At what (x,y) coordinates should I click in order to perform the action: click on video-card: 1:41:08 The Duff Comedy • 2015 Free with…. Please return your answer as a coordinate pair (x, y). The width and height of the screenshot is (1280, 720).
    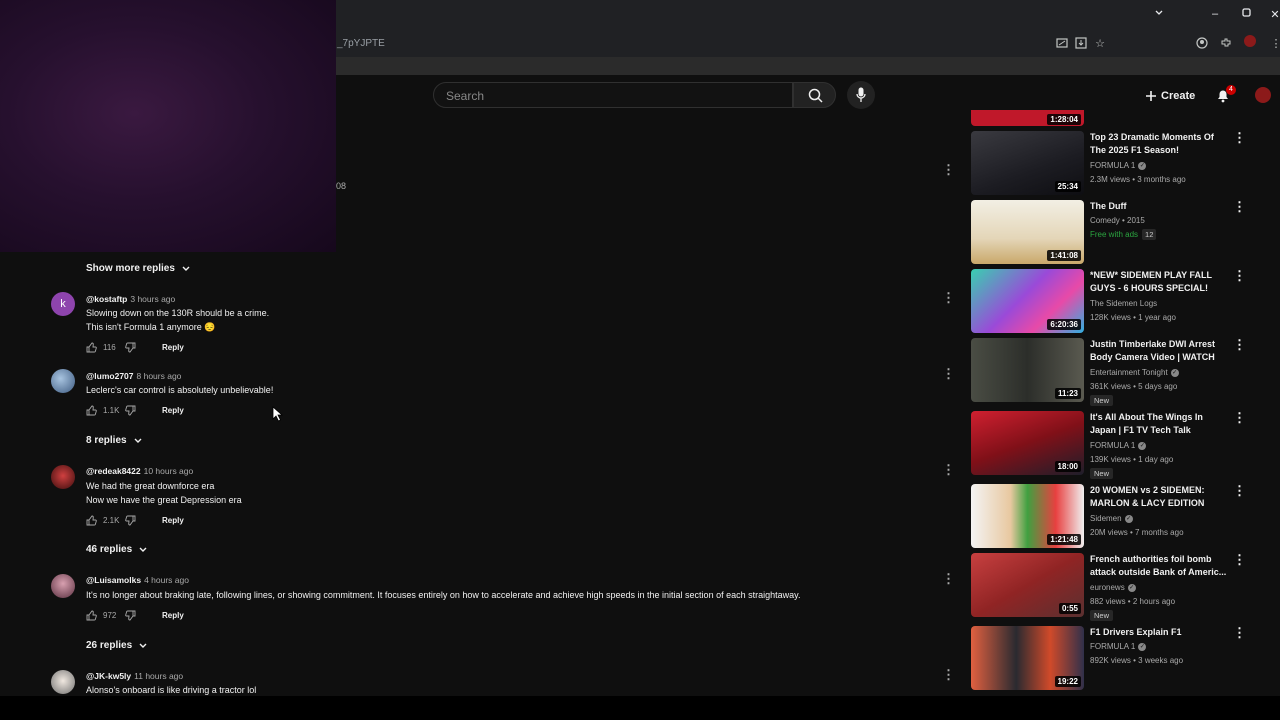
    Looking at the image, I should click on (1108, 232).